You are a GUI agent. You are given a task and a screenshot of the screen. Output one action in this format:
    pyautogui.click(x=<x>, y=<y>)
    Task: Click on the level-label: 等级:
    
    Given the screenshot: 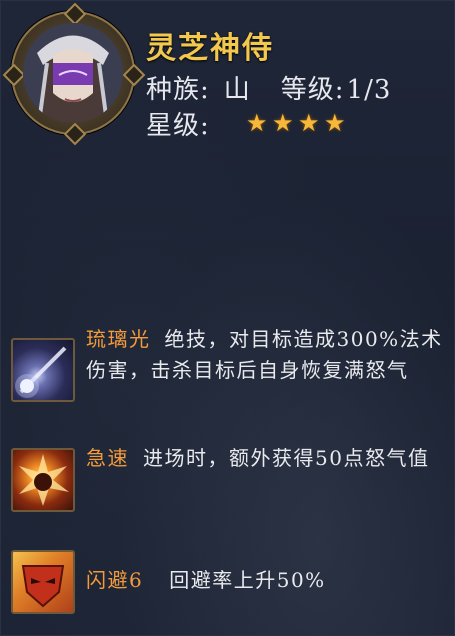 What is the action you would take?
    pyautogui.click(x=312, y=90)
    